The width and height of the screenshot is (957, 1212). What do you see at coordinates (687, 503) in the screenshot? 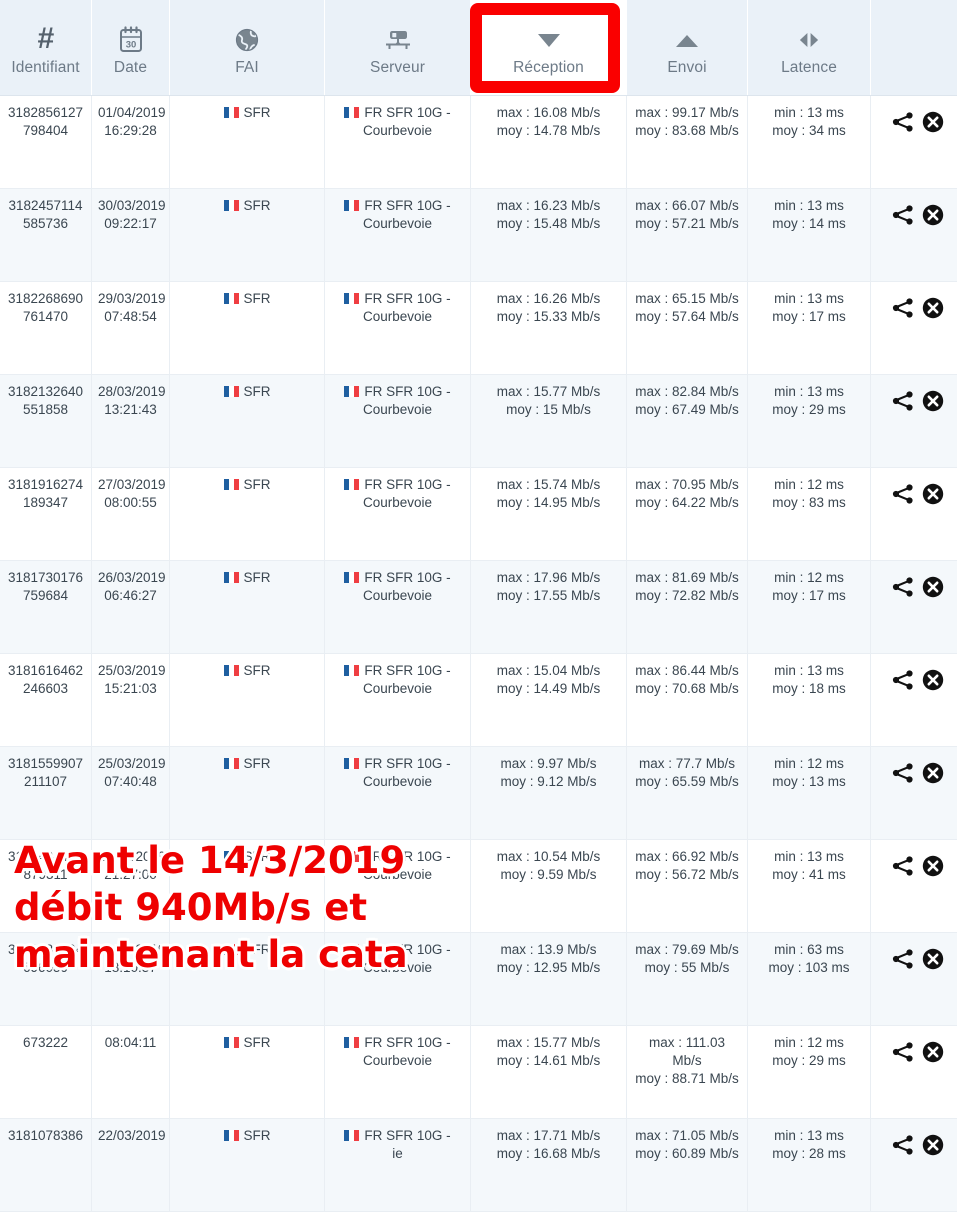
I see `envoi-line: moy : 64.22 Mb/s` at bounding box center [687, 503].